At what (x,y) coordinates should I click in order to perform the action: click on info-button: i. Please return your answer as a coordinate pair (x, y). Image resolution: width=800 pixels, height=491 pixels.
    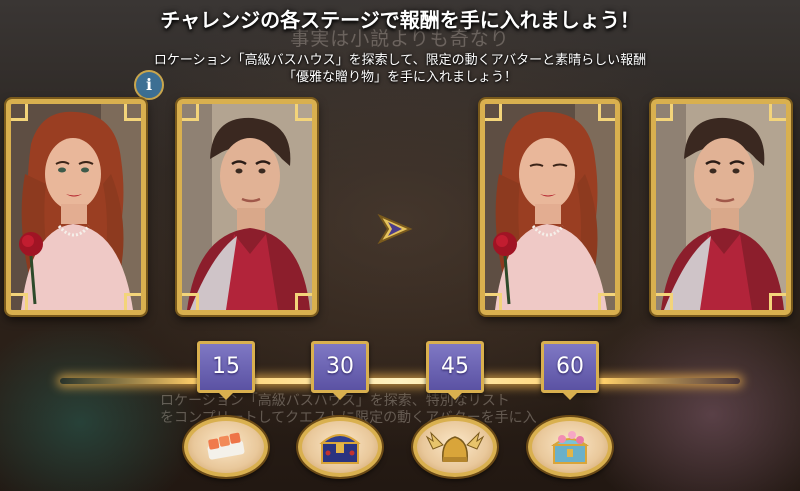
    Looking at the image, I should click on (149, 85).